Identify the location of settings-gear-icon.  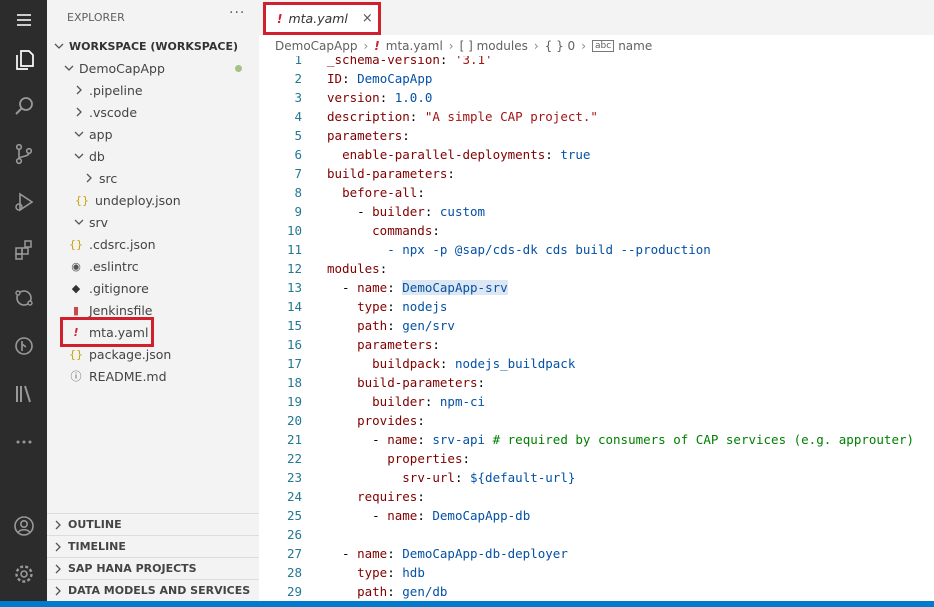
(23, 574).